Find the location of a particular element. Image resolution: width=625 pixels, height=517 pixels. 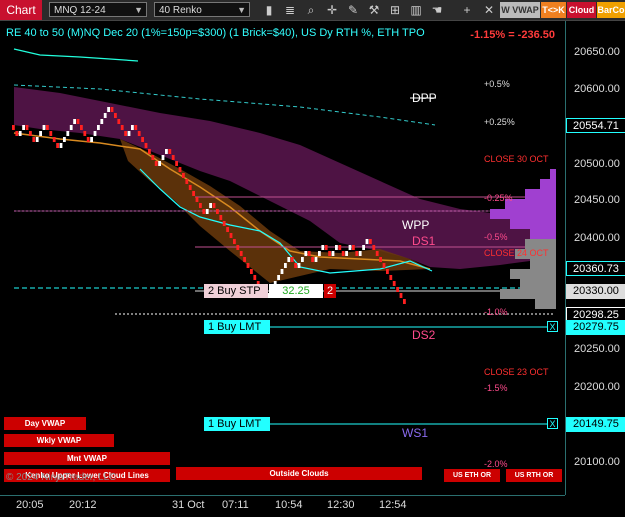

cancel-order-1-icon: X is located at coordinates (552, 326).